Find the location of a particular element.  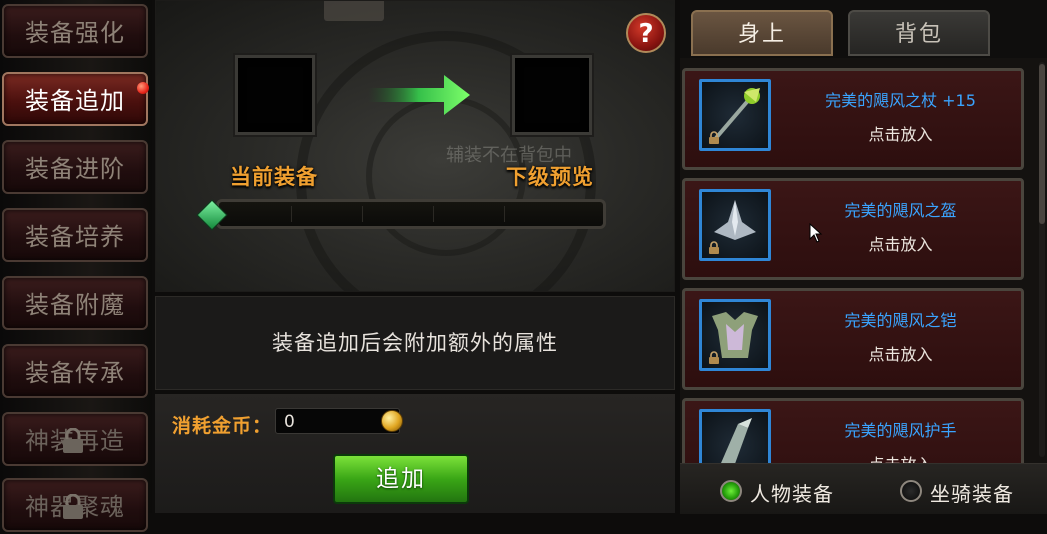

menu-item-label: 装备强化 is located at coordinates (75, 33).